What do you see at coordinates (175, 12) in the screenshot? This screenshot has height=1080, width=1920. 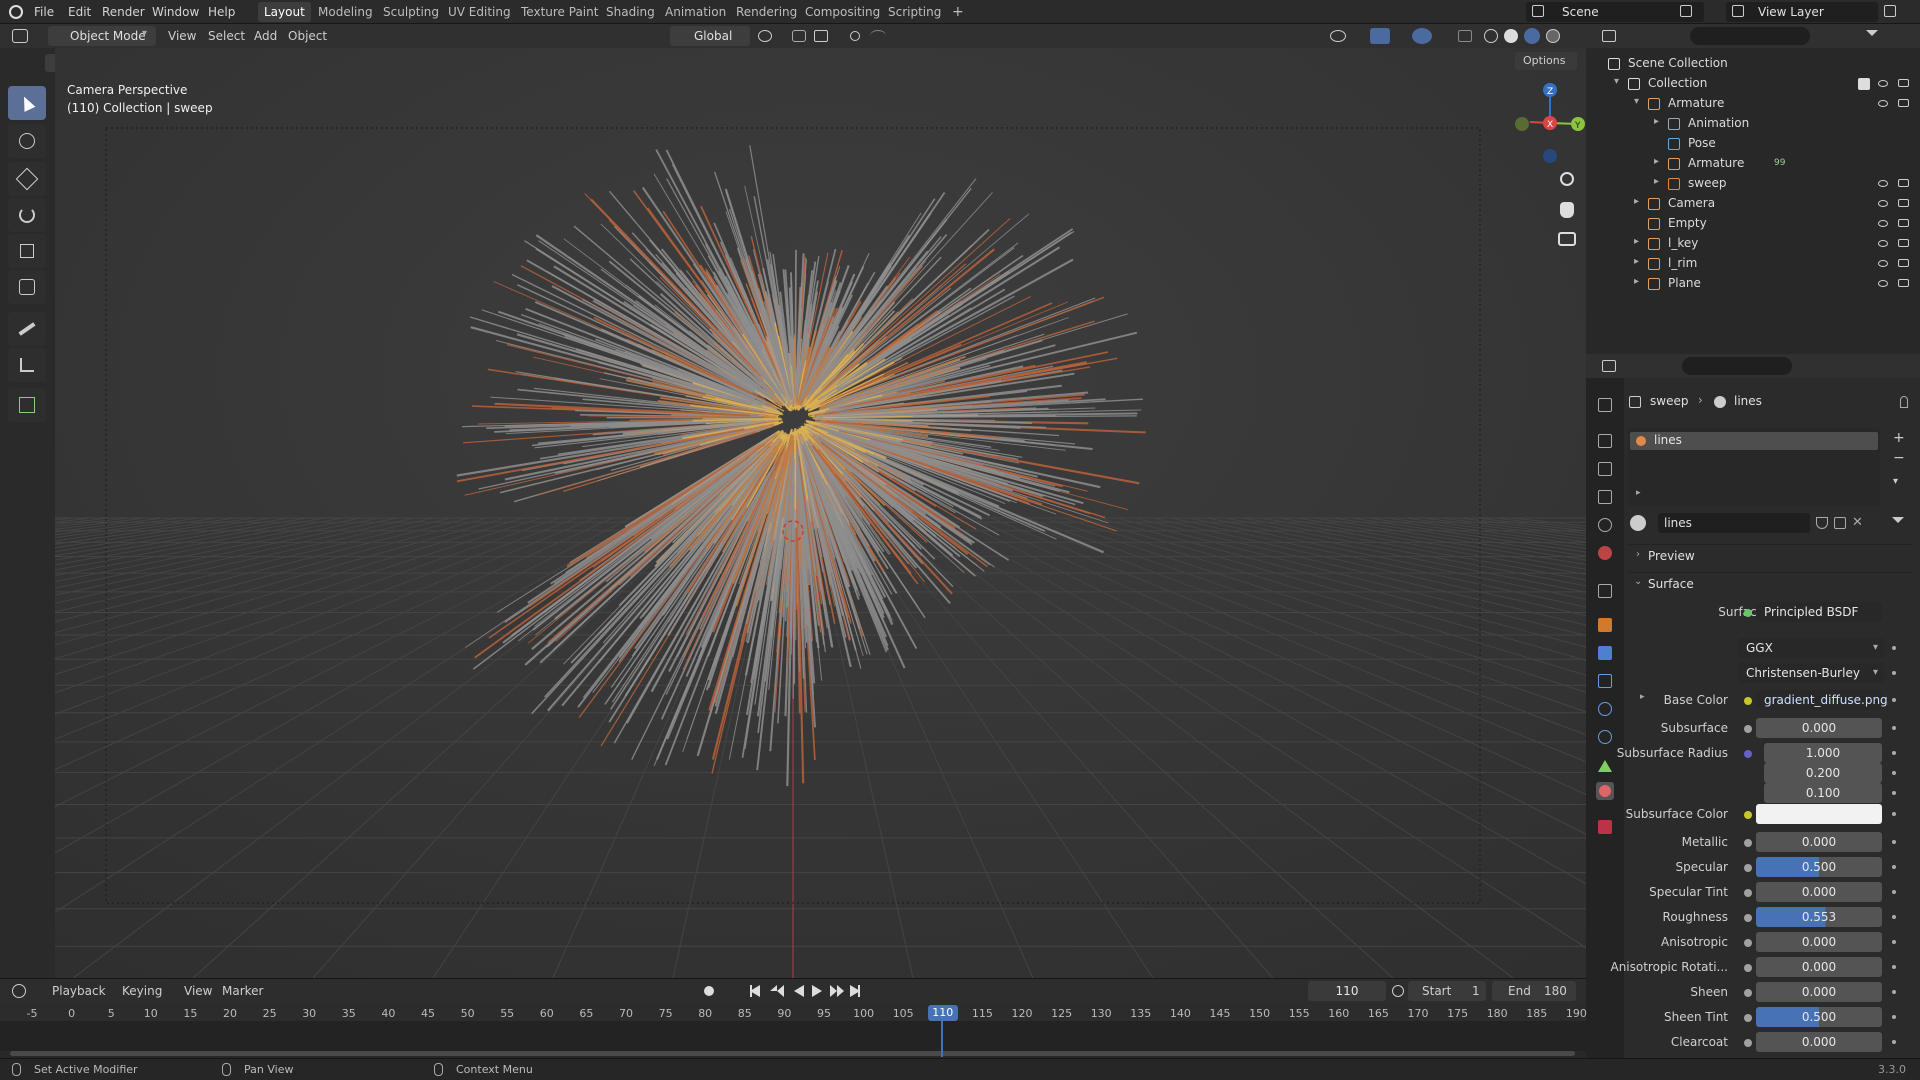 I see `menu-window: Window` at bounding box center [175, 12].